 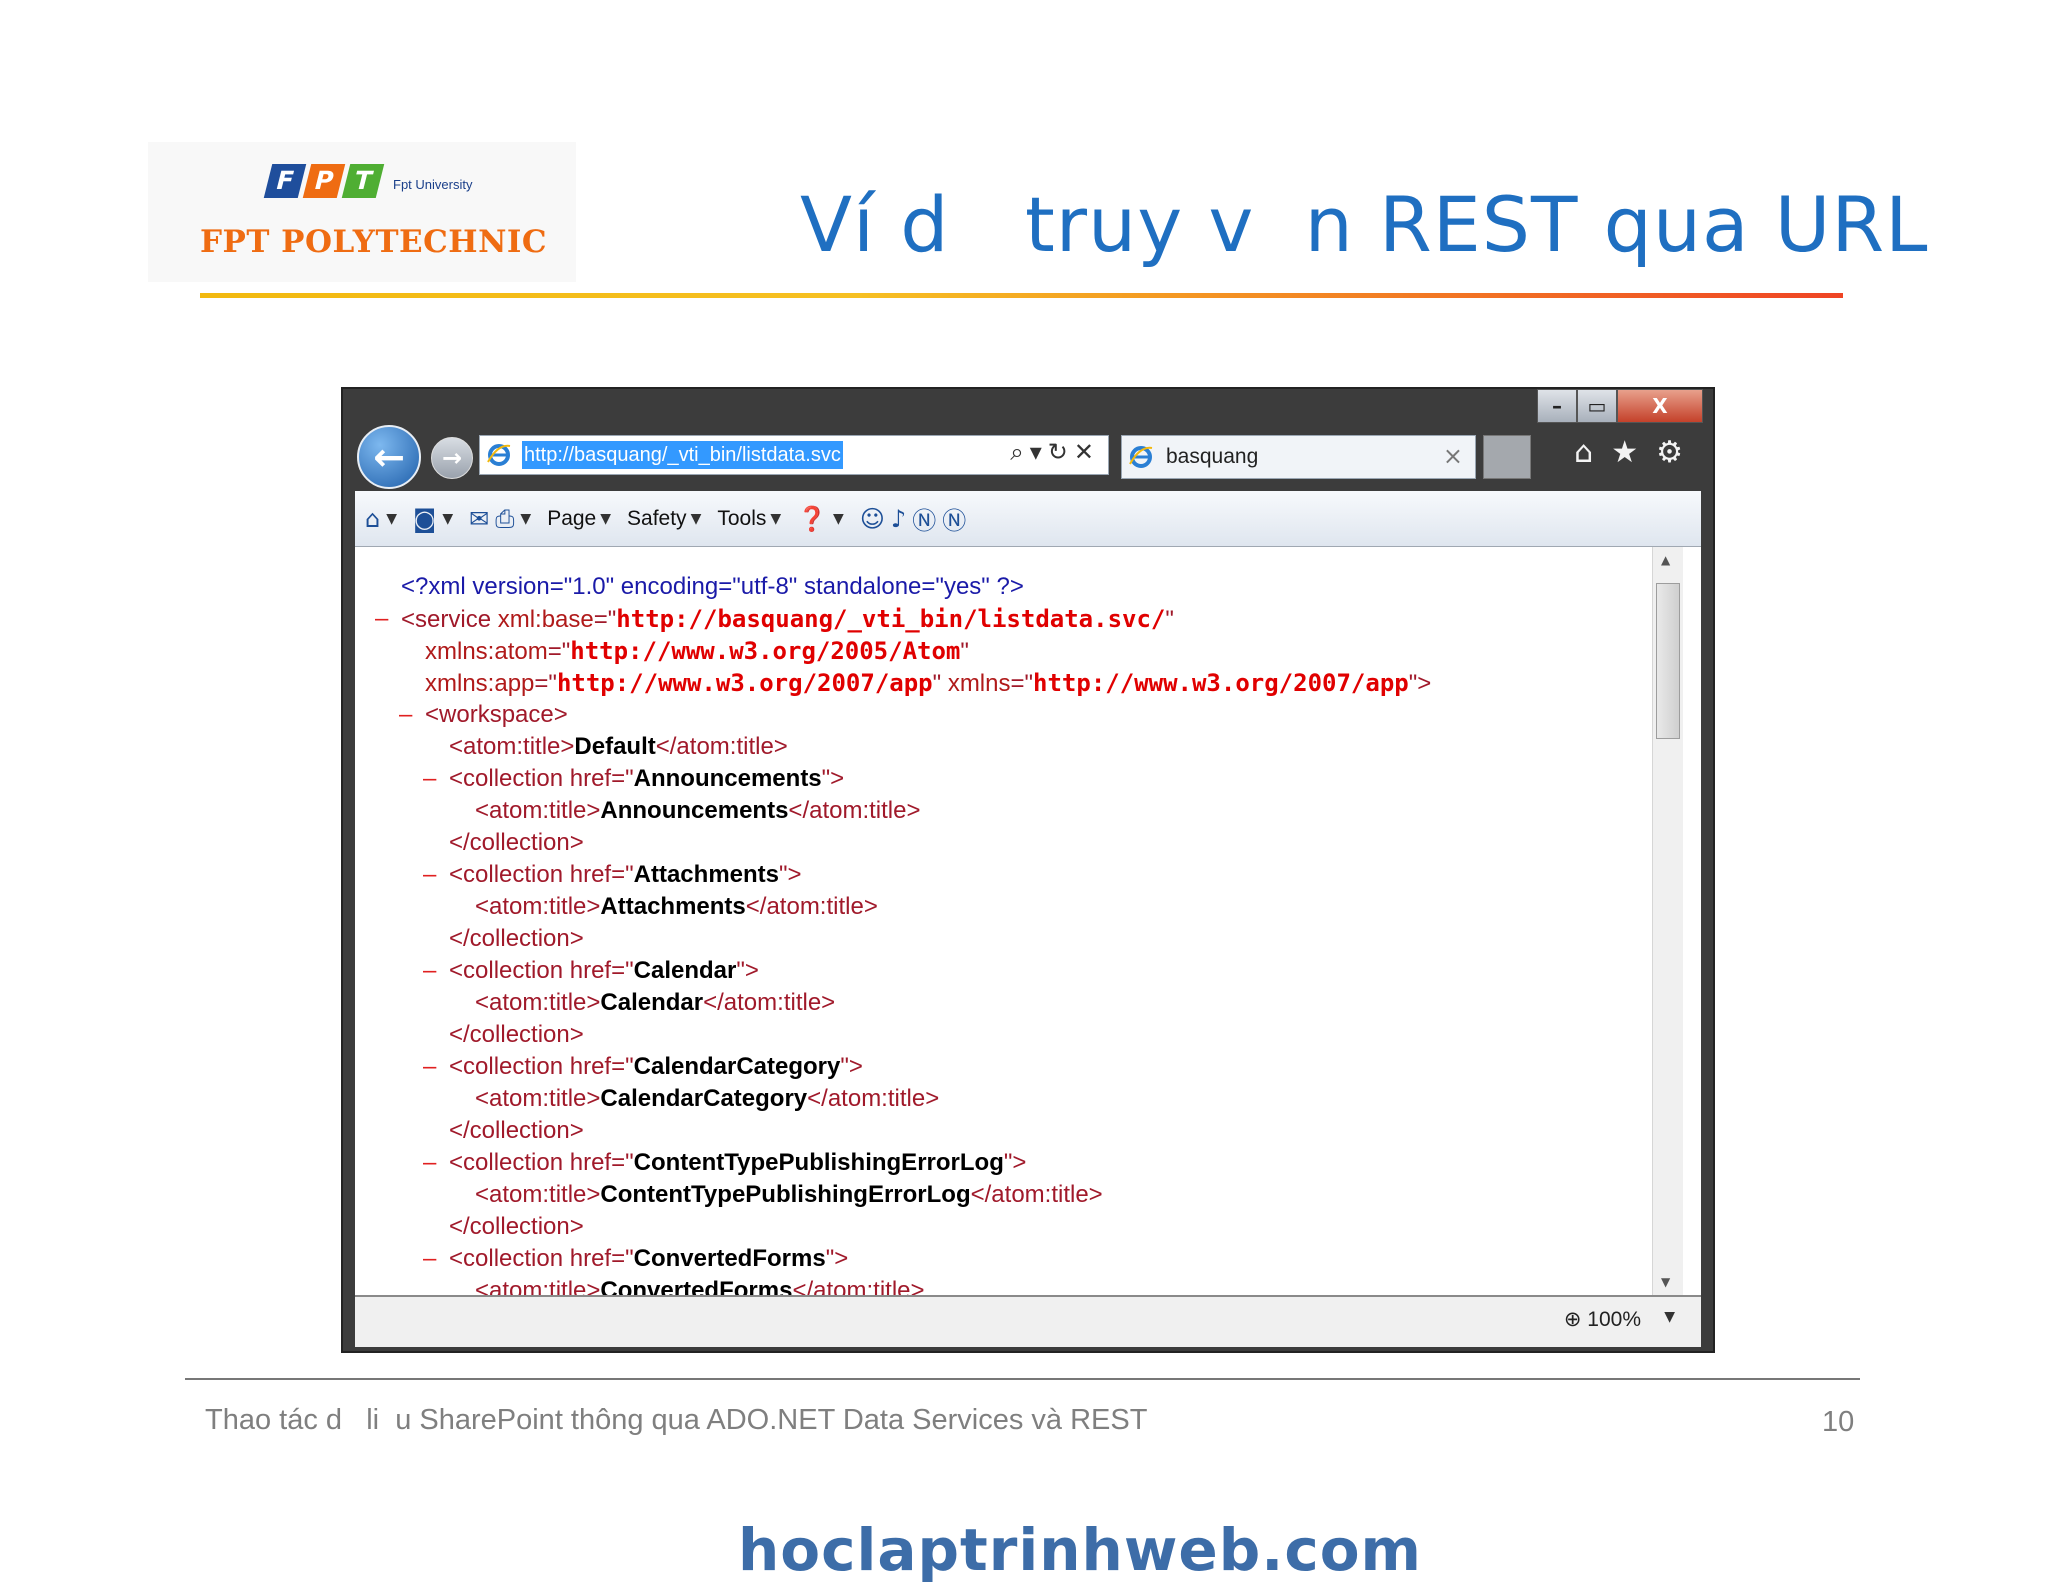 What do you see at coordinates (1660, 406) in the screenshot?
I see `close-window-button: X` at bounding box center [1660, 406].